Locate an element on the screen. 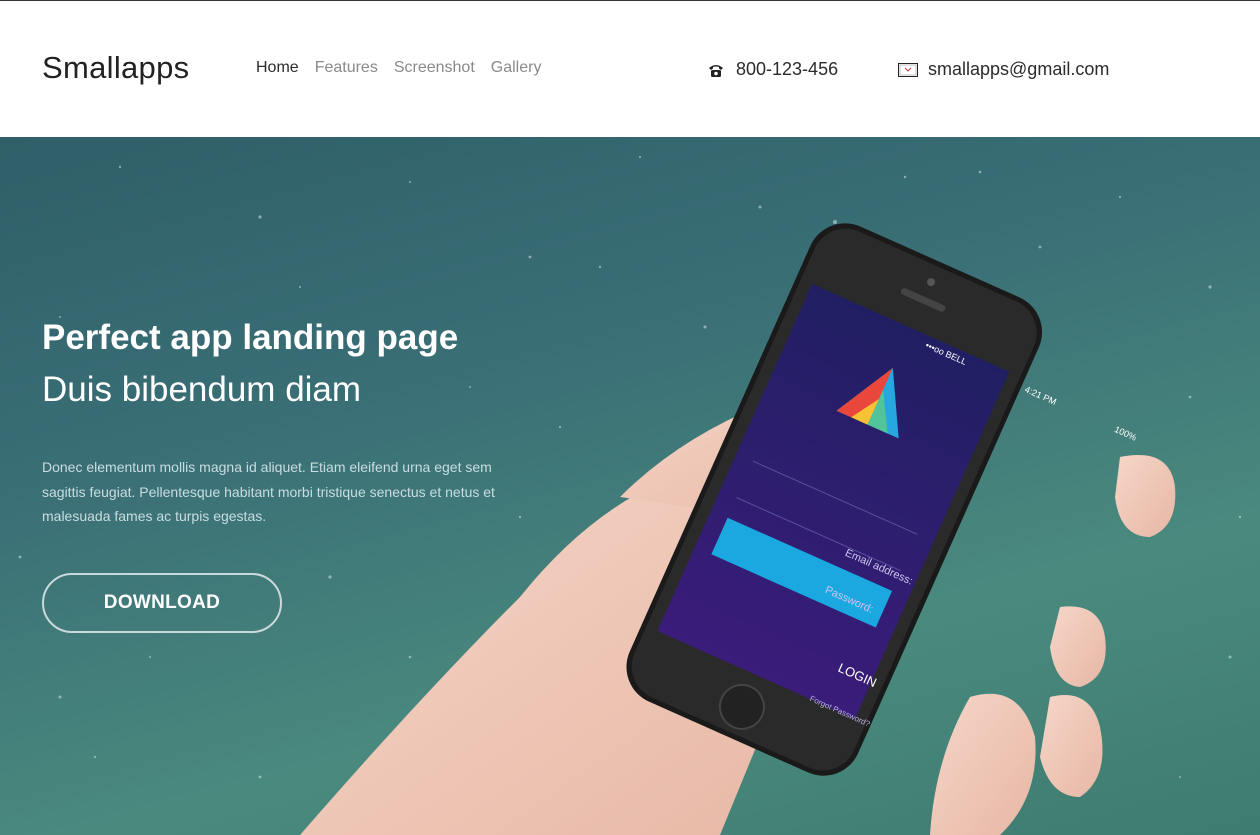  nav-gallery: Gallery is located at coordinates (516, 68).